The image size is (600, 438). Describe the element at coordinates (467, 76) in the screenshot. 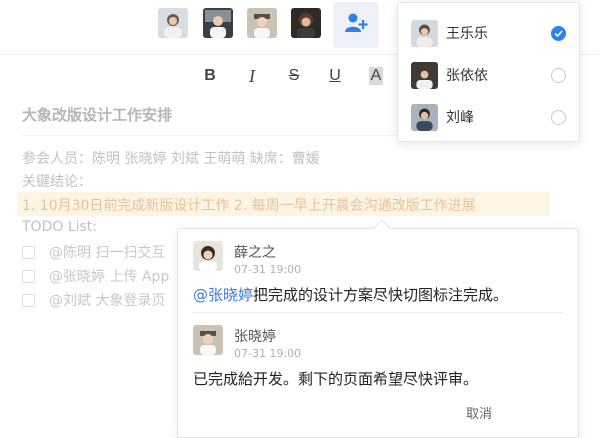

I see `collaborator-name: 张依依` at that location.